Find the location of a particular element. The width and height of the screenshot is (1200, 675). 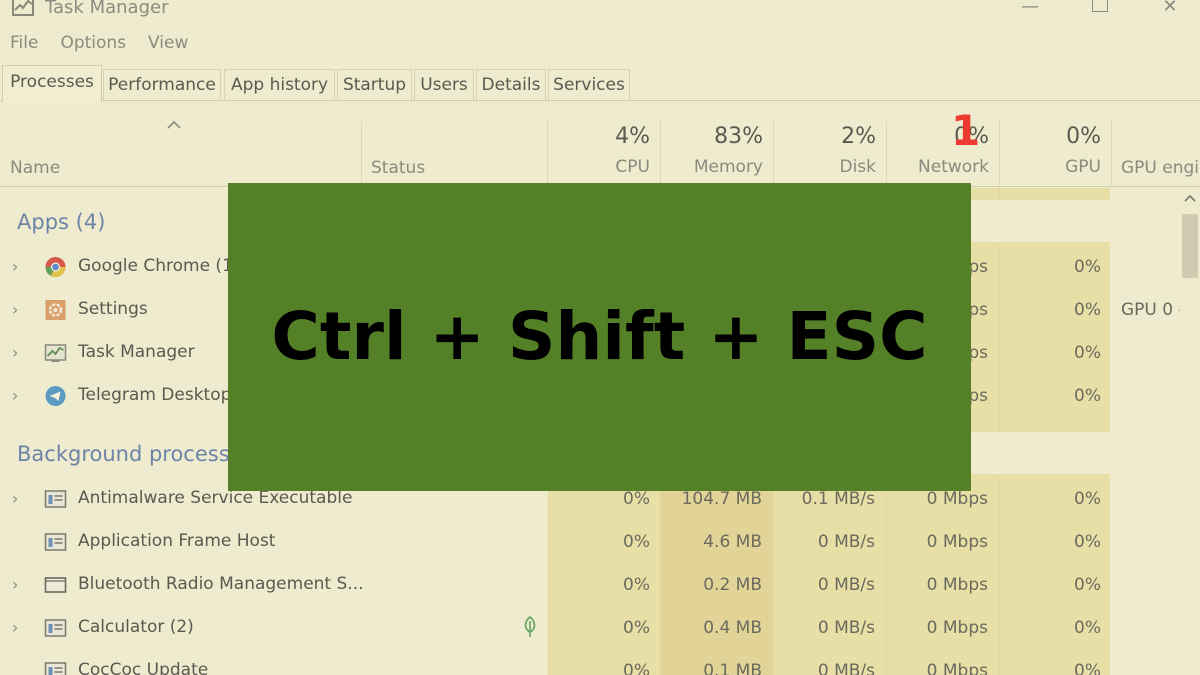

tab-services: Services is located at coordinates (589, 85).